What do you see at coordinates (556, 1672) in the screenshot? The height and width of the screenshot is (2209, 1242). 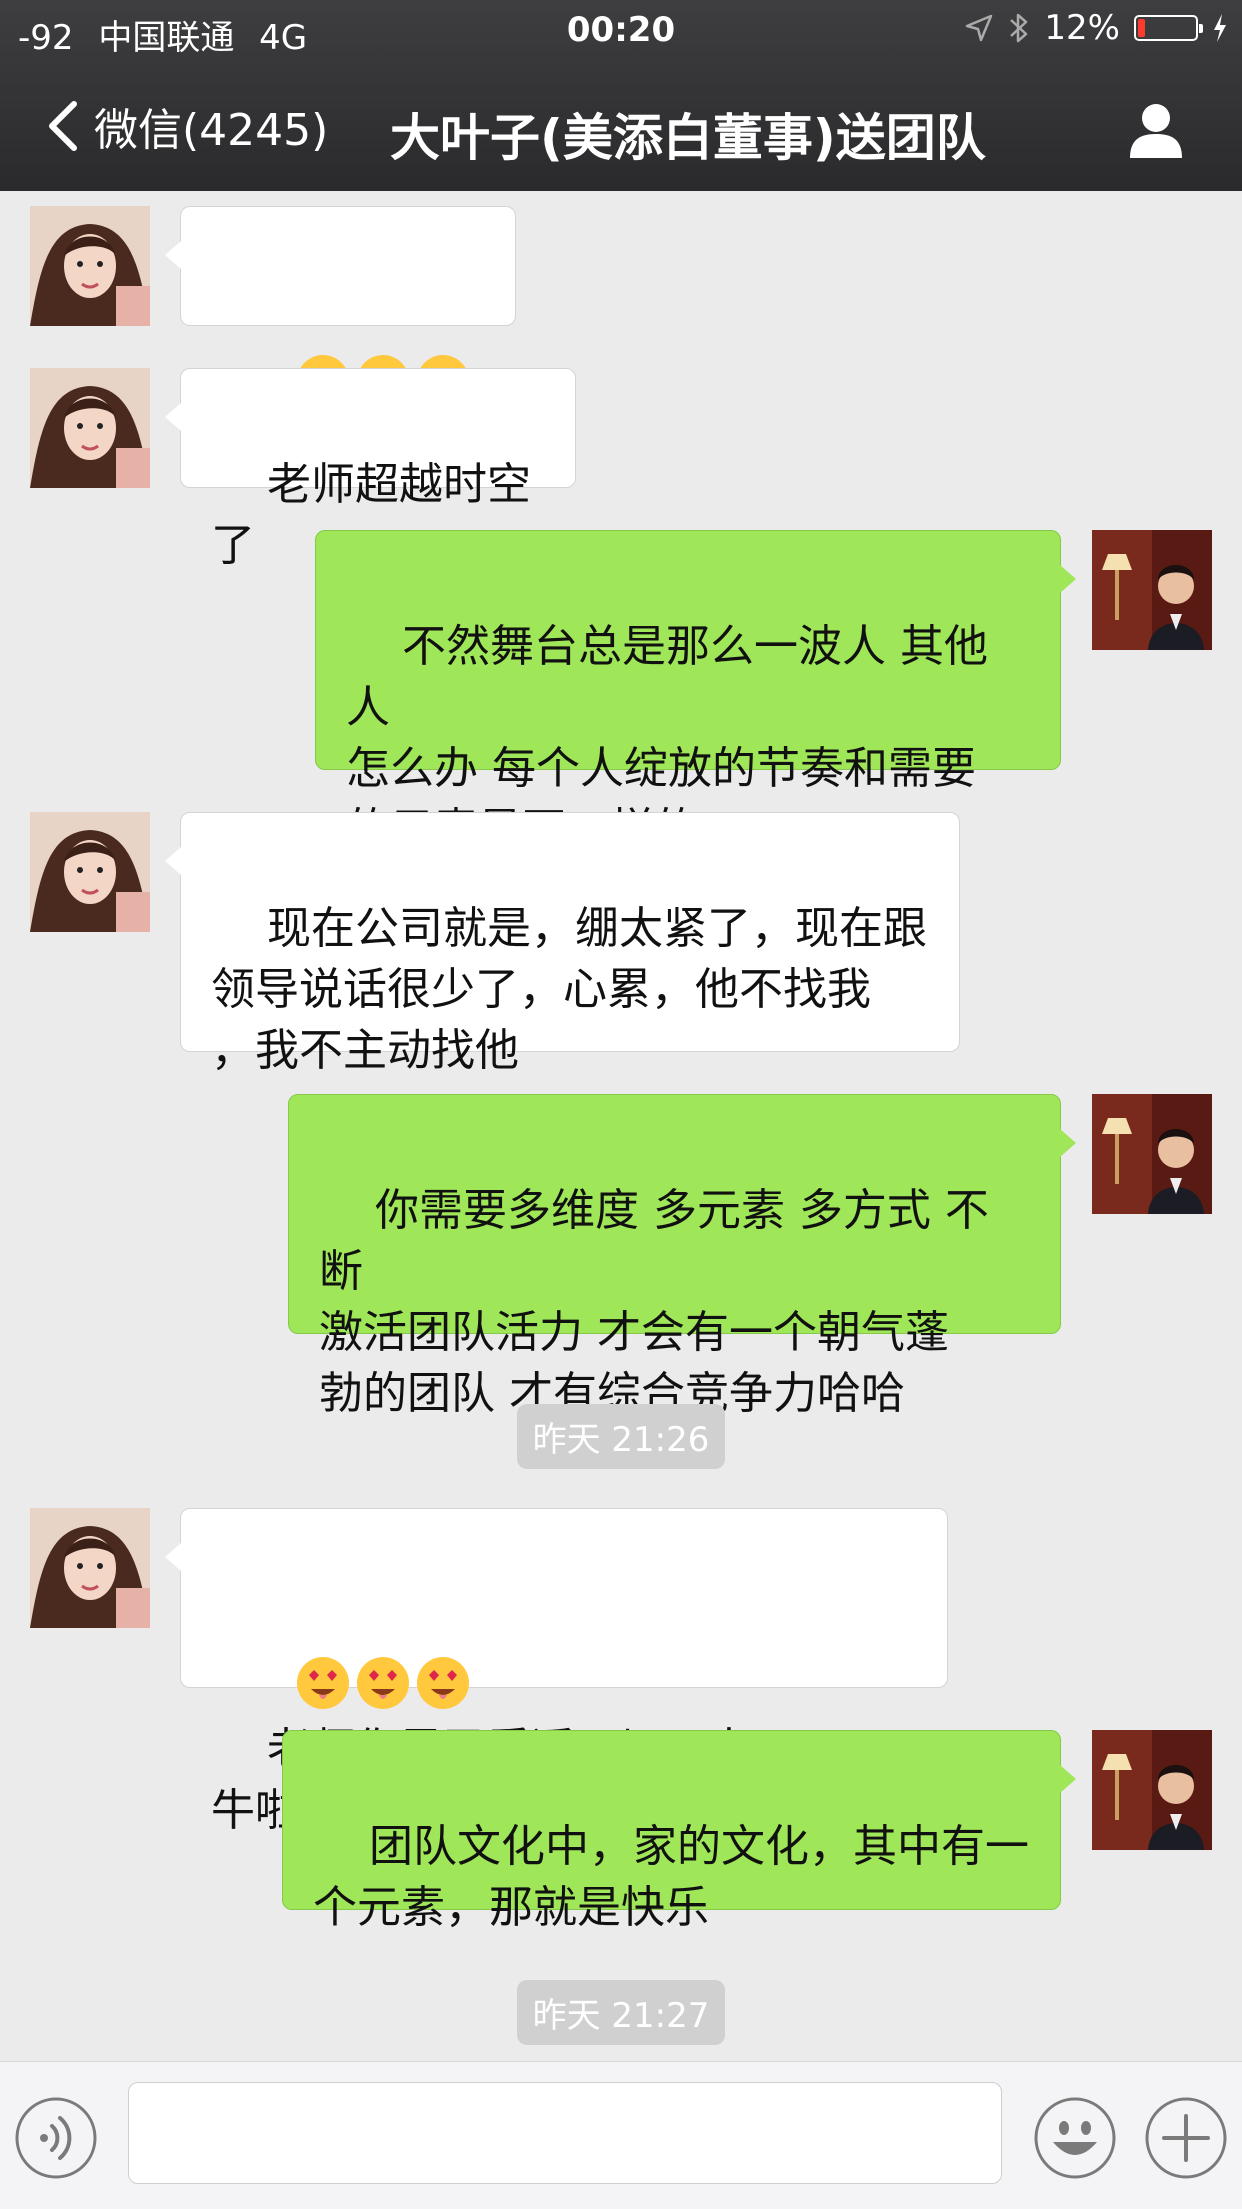 I see `message-bubble-incoming: 老师你早已看透一切，太 牛啦` at bounding box center [556, 1672].